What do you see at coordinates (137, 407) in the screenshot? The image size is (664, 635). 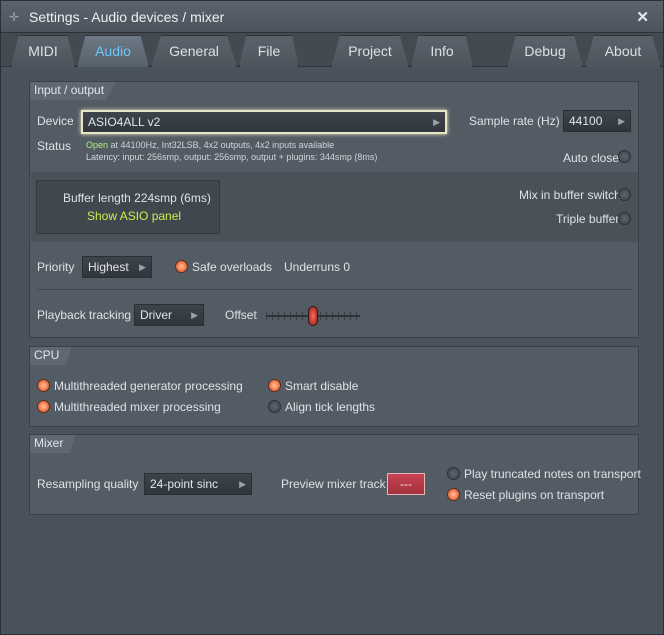 I see `mt-mixer-label: Multithreaded mixer processing` at bounding box center [137, 407].